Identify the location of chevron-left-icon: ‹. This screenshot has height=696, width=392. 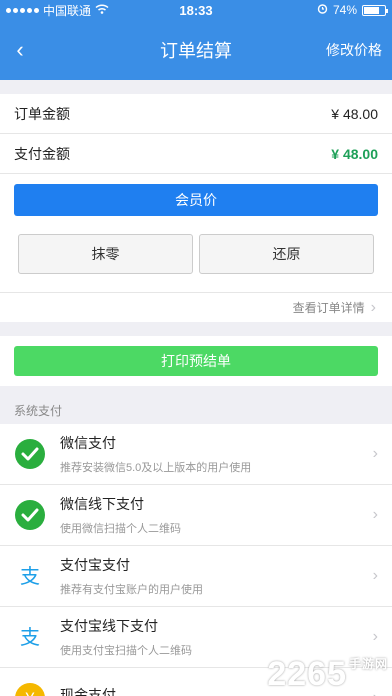
(20, 49).